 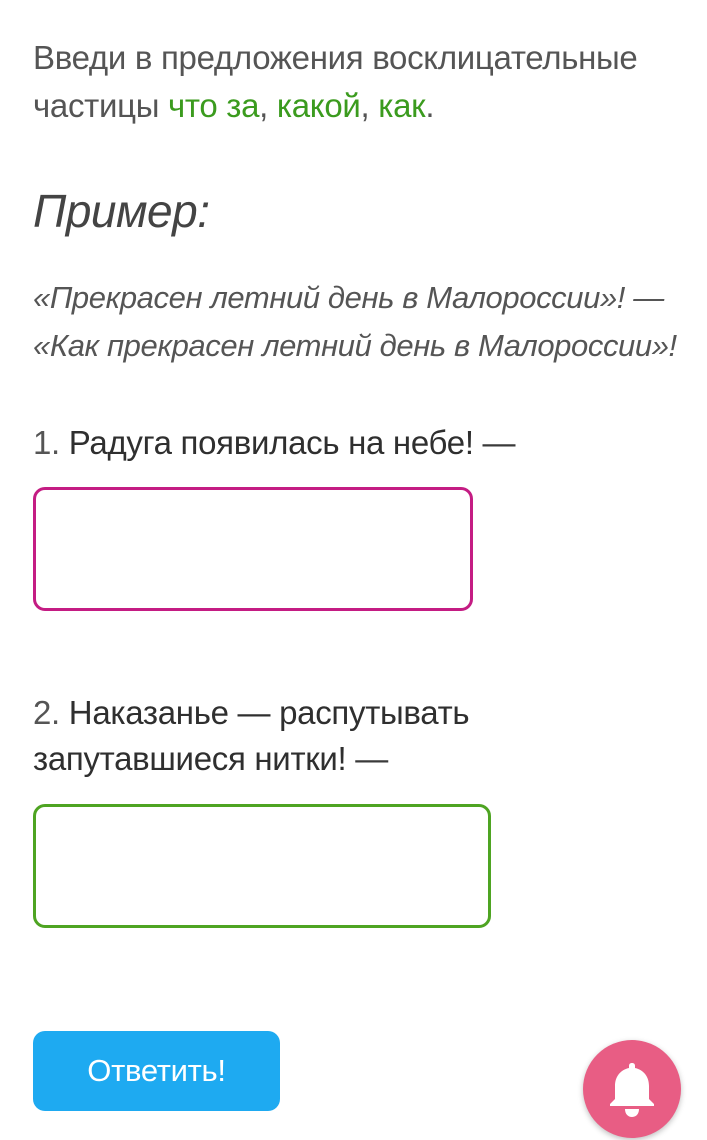 What do you see at coordinates (348, 297) in the screenshot?
I see `example-line-original: «Прекрасен летний день в Малороссии»! —` at bounding box center [348, 297].